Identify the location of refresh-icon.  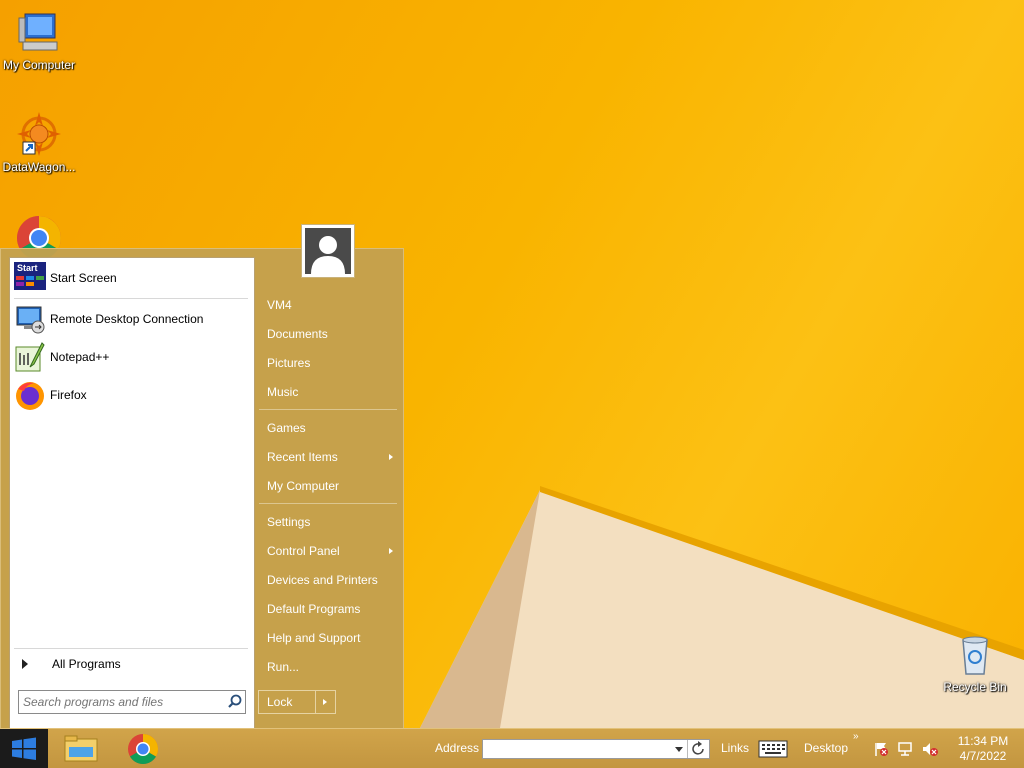
(698, 749).